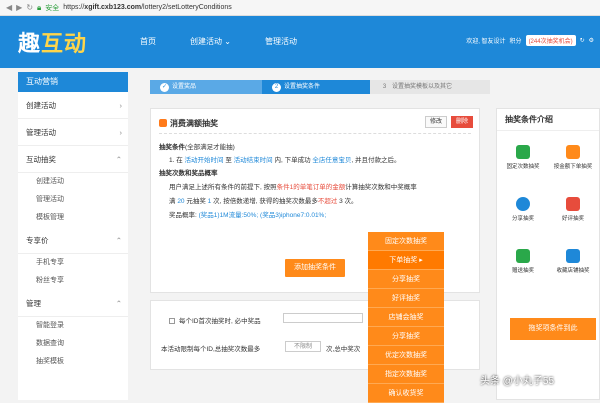 This screenshot has width=600, height=403. Describe the element at coordinates (73, 263) in the screenshot. I see `sidebar-subitem: 手机专享` at that location.